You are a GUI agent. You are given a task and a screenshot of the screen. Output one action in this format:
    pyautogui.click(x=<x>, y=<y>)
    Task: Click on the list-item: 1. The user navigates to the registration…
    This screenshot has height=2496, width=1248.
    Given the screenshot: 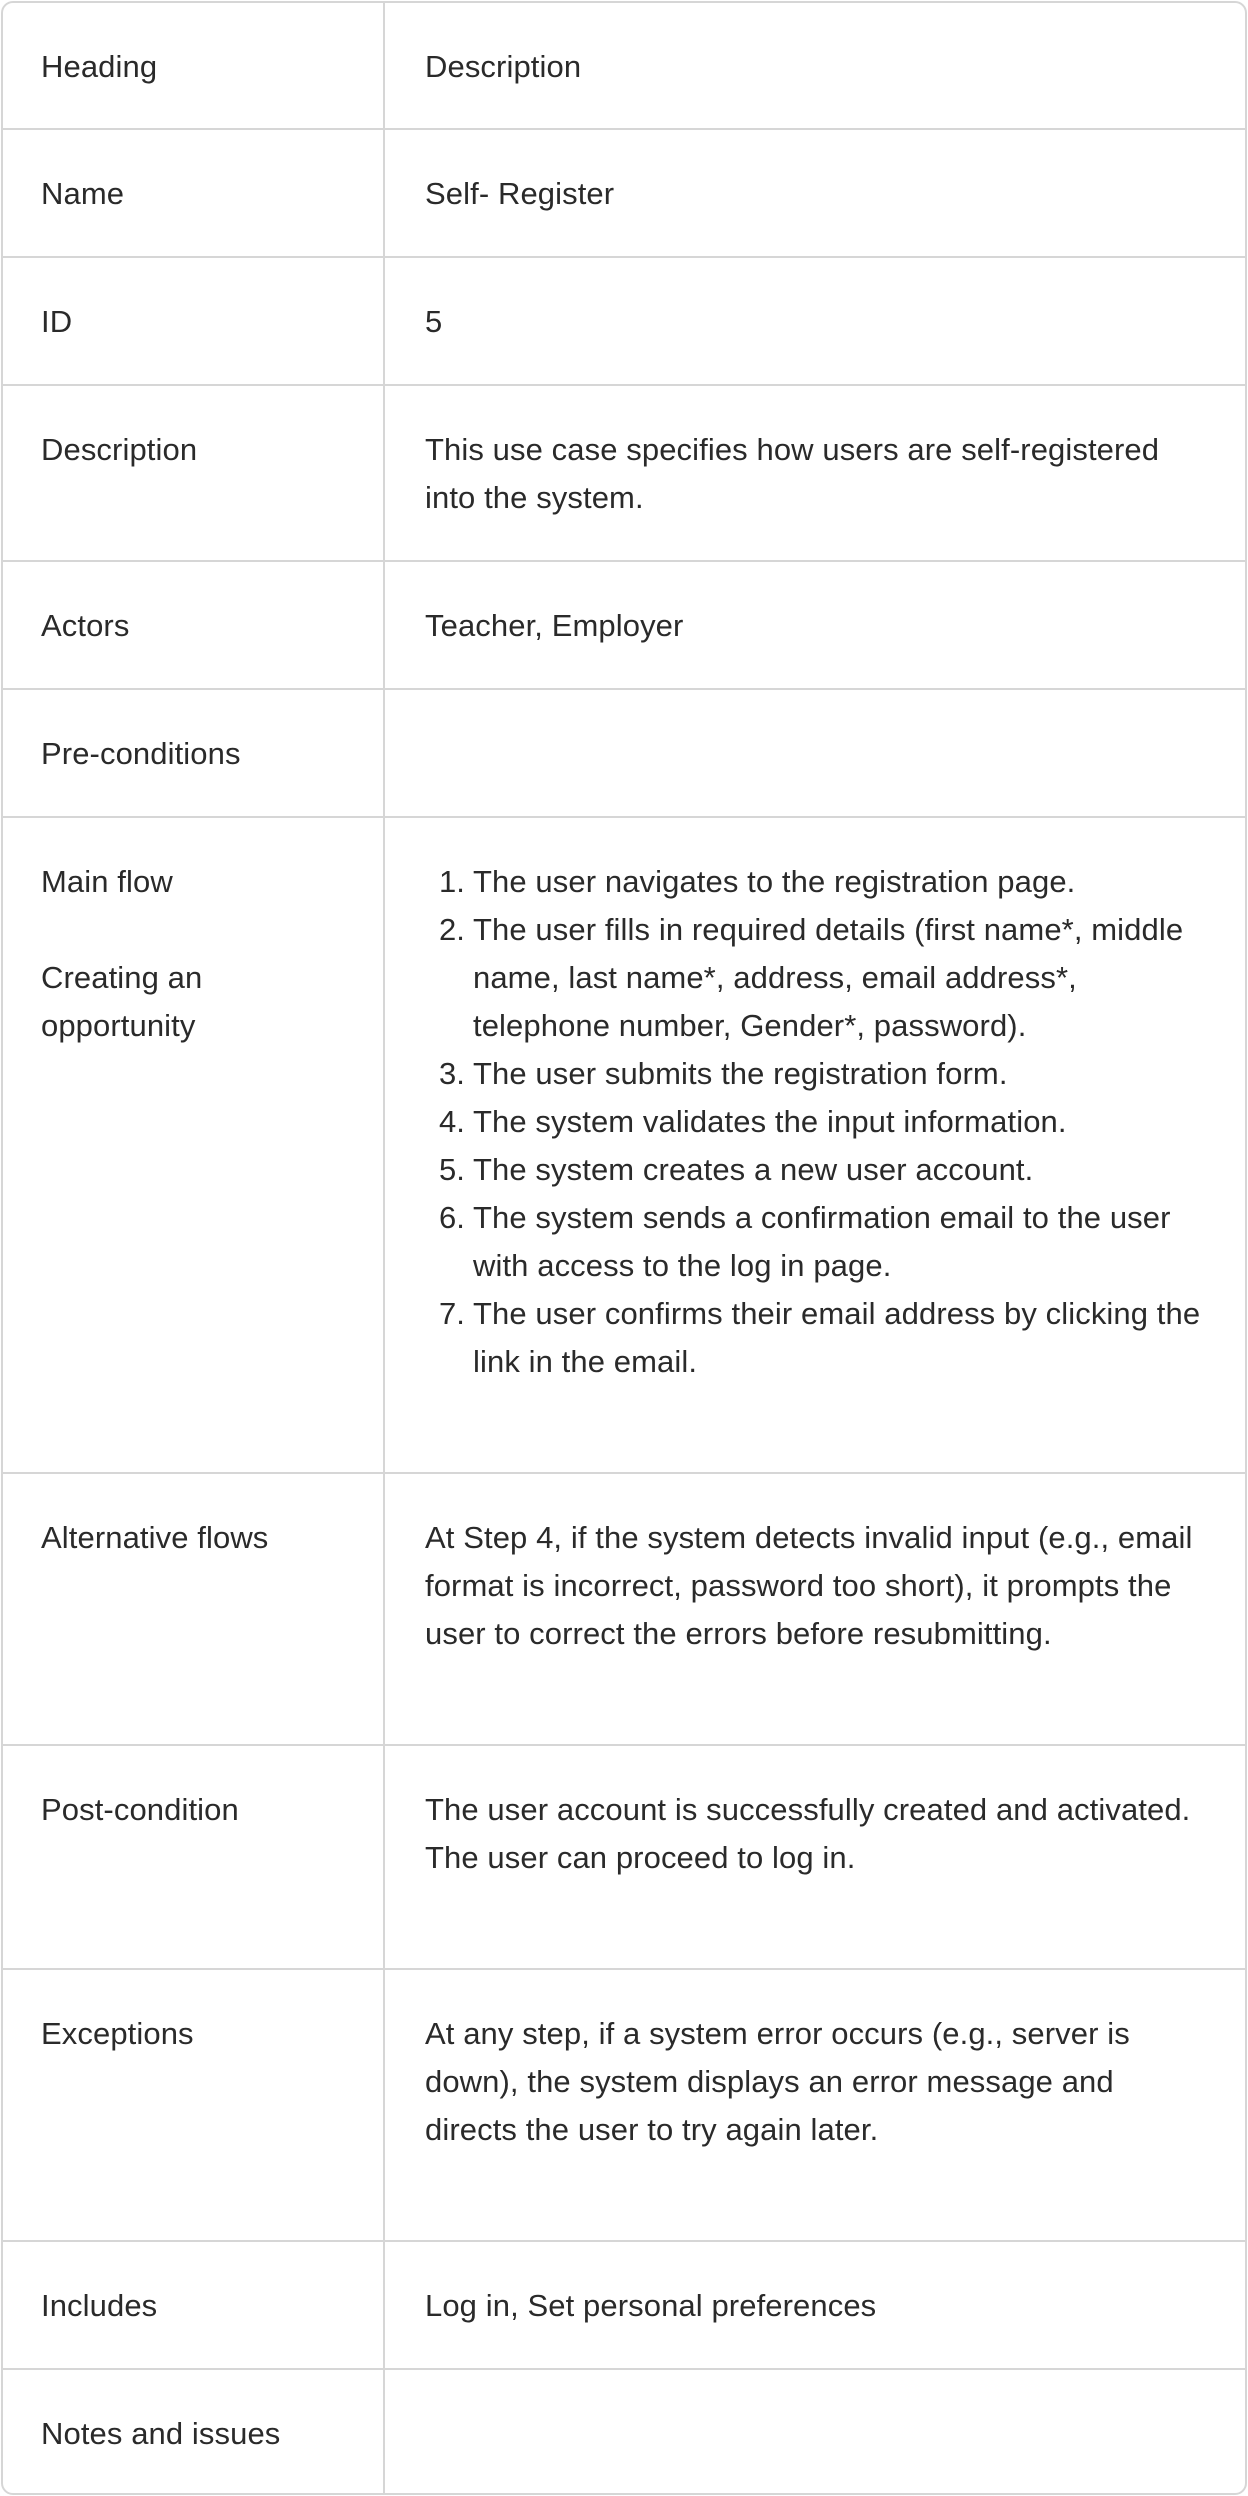 What is the action you would take?
    pyautogui.click(x=817, y=882)
    